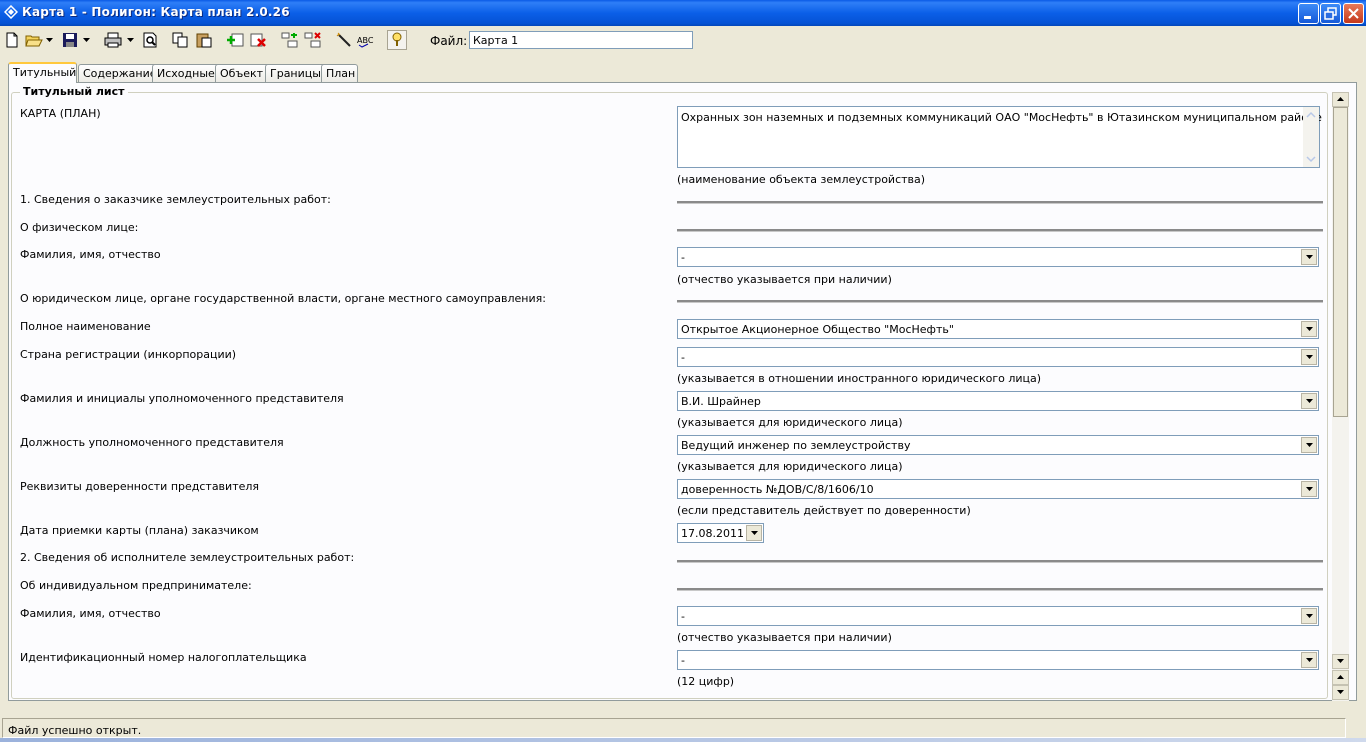 This screenshot has width=1366, height=742. What do you see at coordinates (998, 616) in the screenshot?
I see `fio2-combo: -` at bounding box center [998, 616].